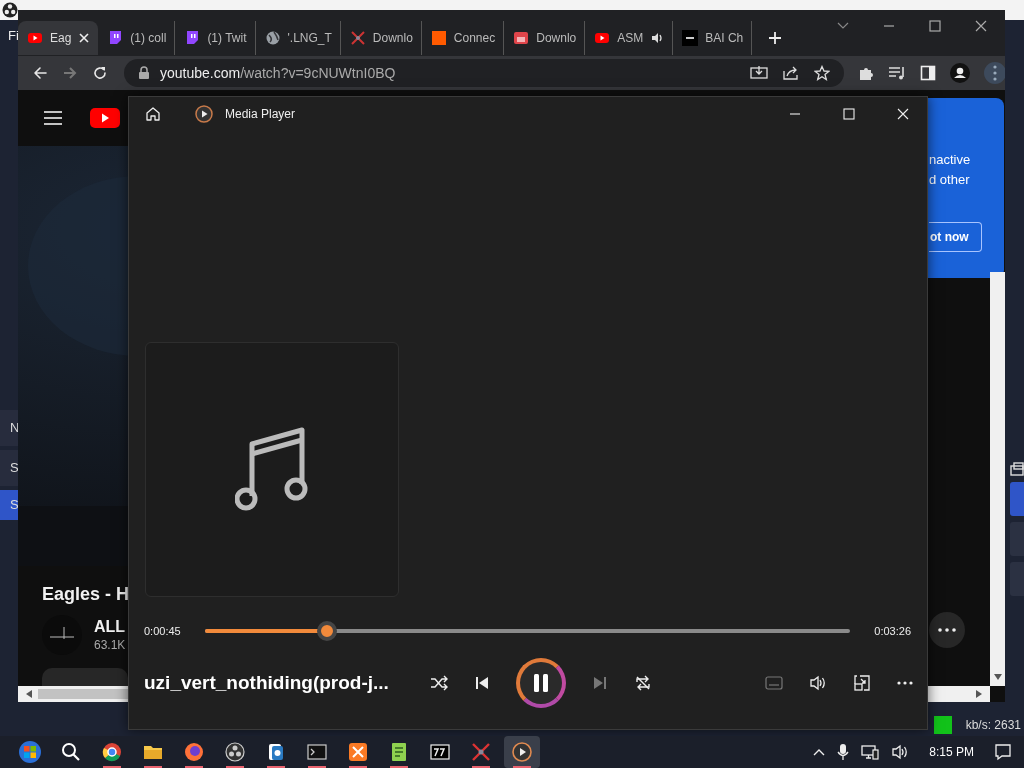 The width and height of the screenshot is (1024, 768). What do you see at coordinates (9, 505) in the screenshot?
I see `dock-button: S` at bounding box center [9, 505].